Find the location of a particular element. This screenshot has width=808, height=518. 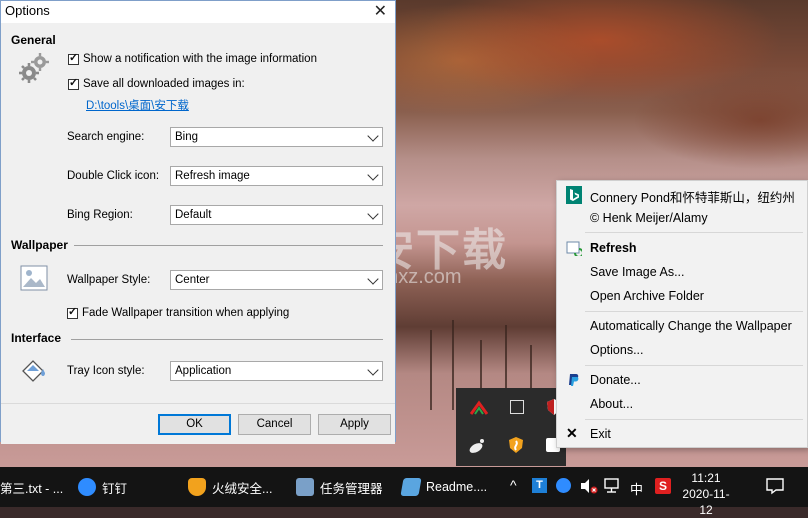

taskbar-item-label: 任务管理器 is located at coordinates (351, 488).